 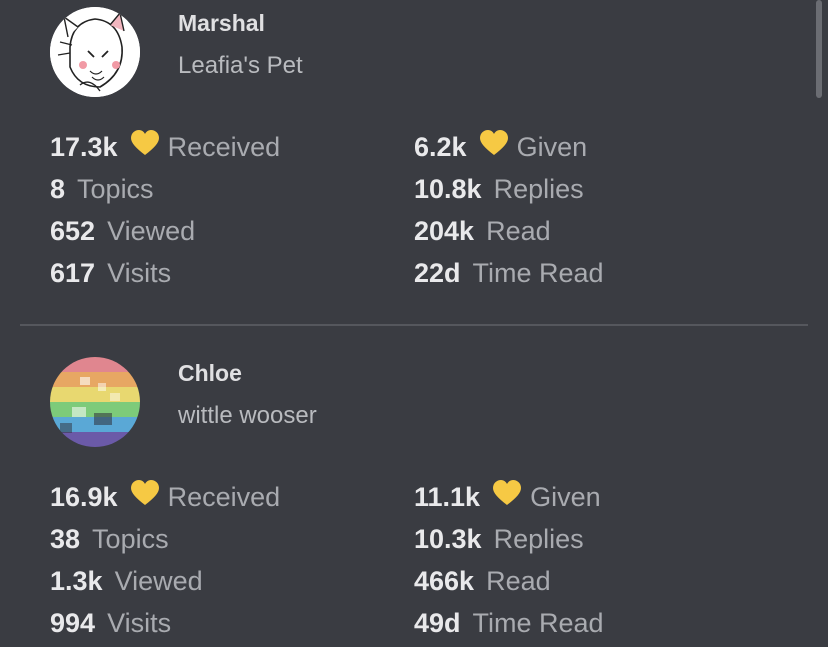 I want to click on stat-visits: 994 Visits, so click(x=110, y=626).